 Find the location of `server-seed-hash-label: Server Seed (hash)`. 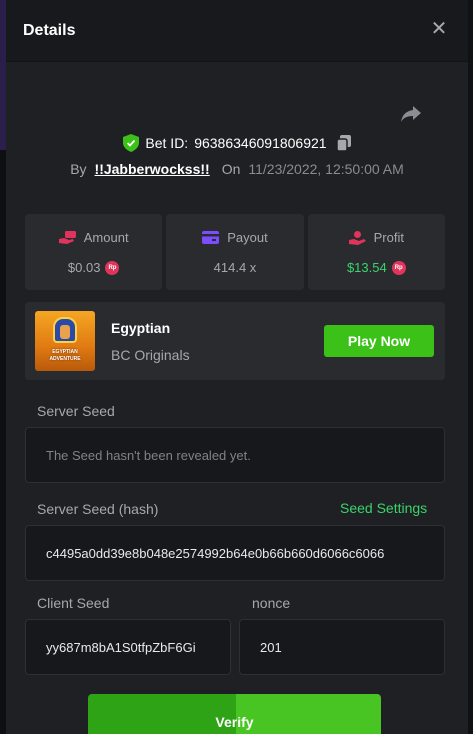

server-seed-hash-label: Server Seed (hash) is located at coordinates (98, 509).